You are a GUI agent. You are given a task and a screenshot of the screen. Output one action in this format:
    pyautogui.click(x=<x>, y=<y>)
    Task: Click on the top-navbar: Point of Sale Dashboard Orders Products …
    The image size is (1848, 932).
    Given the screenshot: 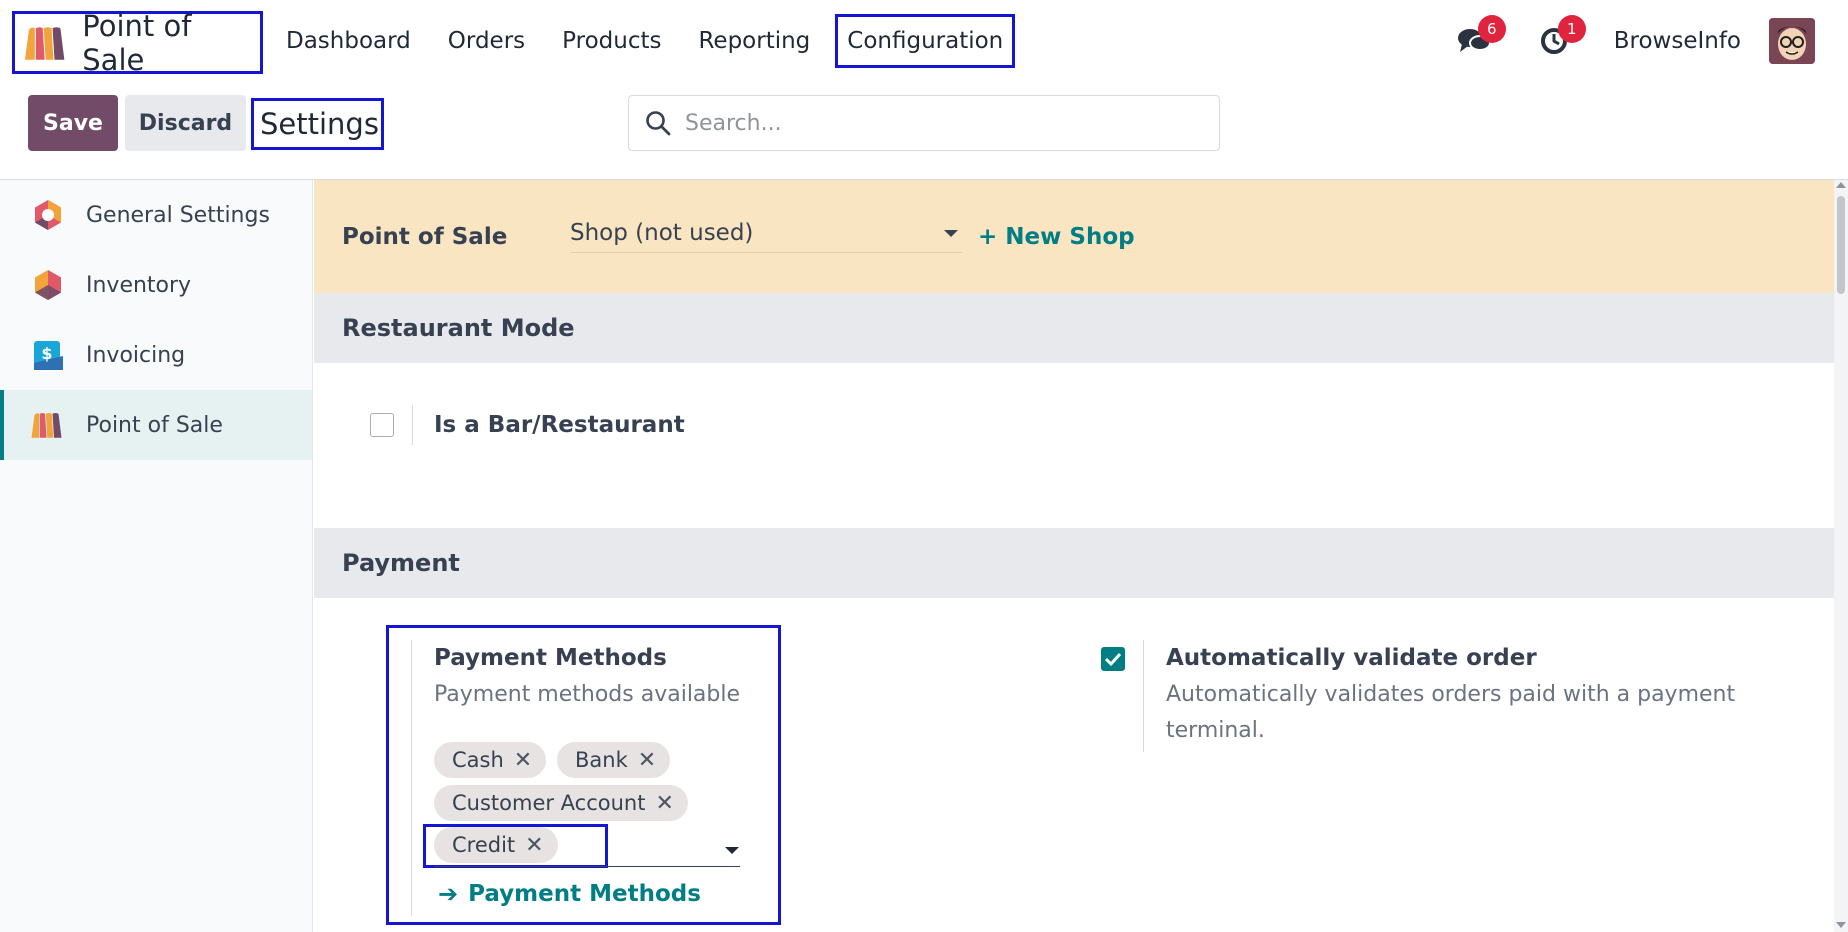 What is the action you would take?
    pyautogui.click(x=924, y=41)
    